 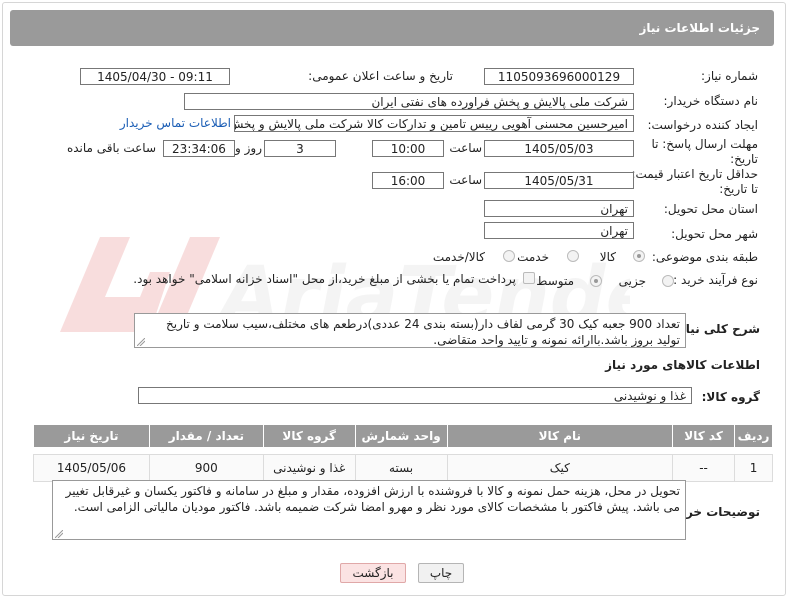 What do you see at coordinates (309, 468) in the screenshot?
I see `cell-group: غذا و نوشیدنی` at bounding box center [309, 468].